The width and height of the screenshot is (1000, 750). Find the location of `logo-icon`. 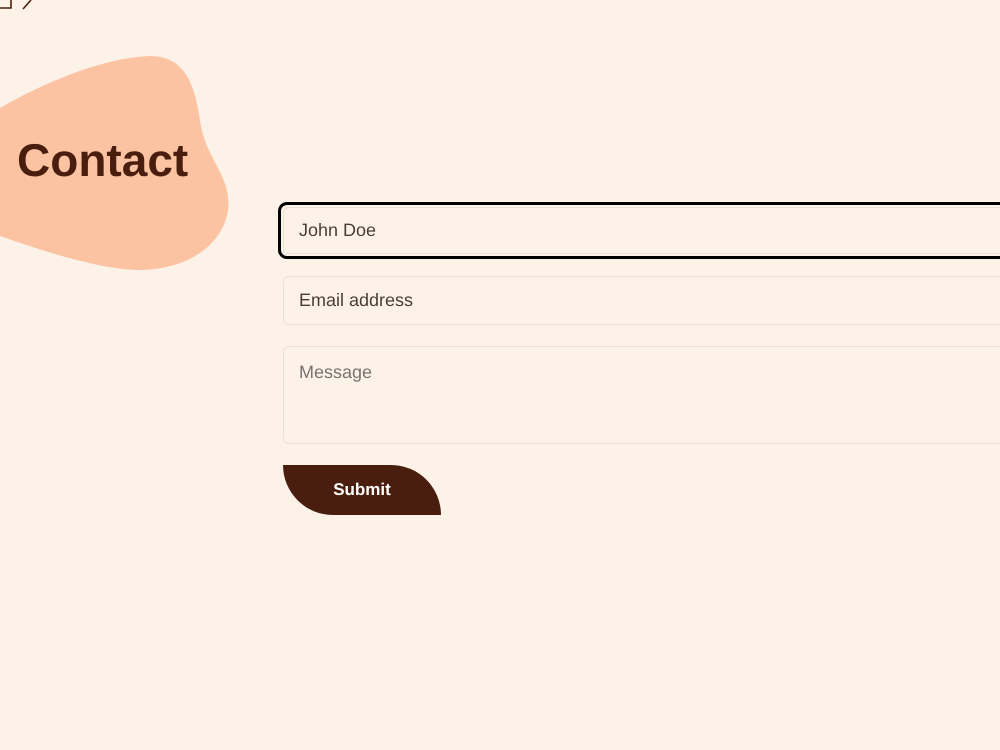

logo-icon is located at coordinates (16, 5).